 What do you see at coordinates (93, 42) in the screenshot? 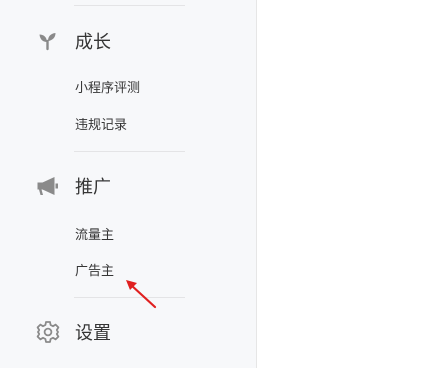
I see `sidebar-section-label: 成长` at bounding box center [93, 42].